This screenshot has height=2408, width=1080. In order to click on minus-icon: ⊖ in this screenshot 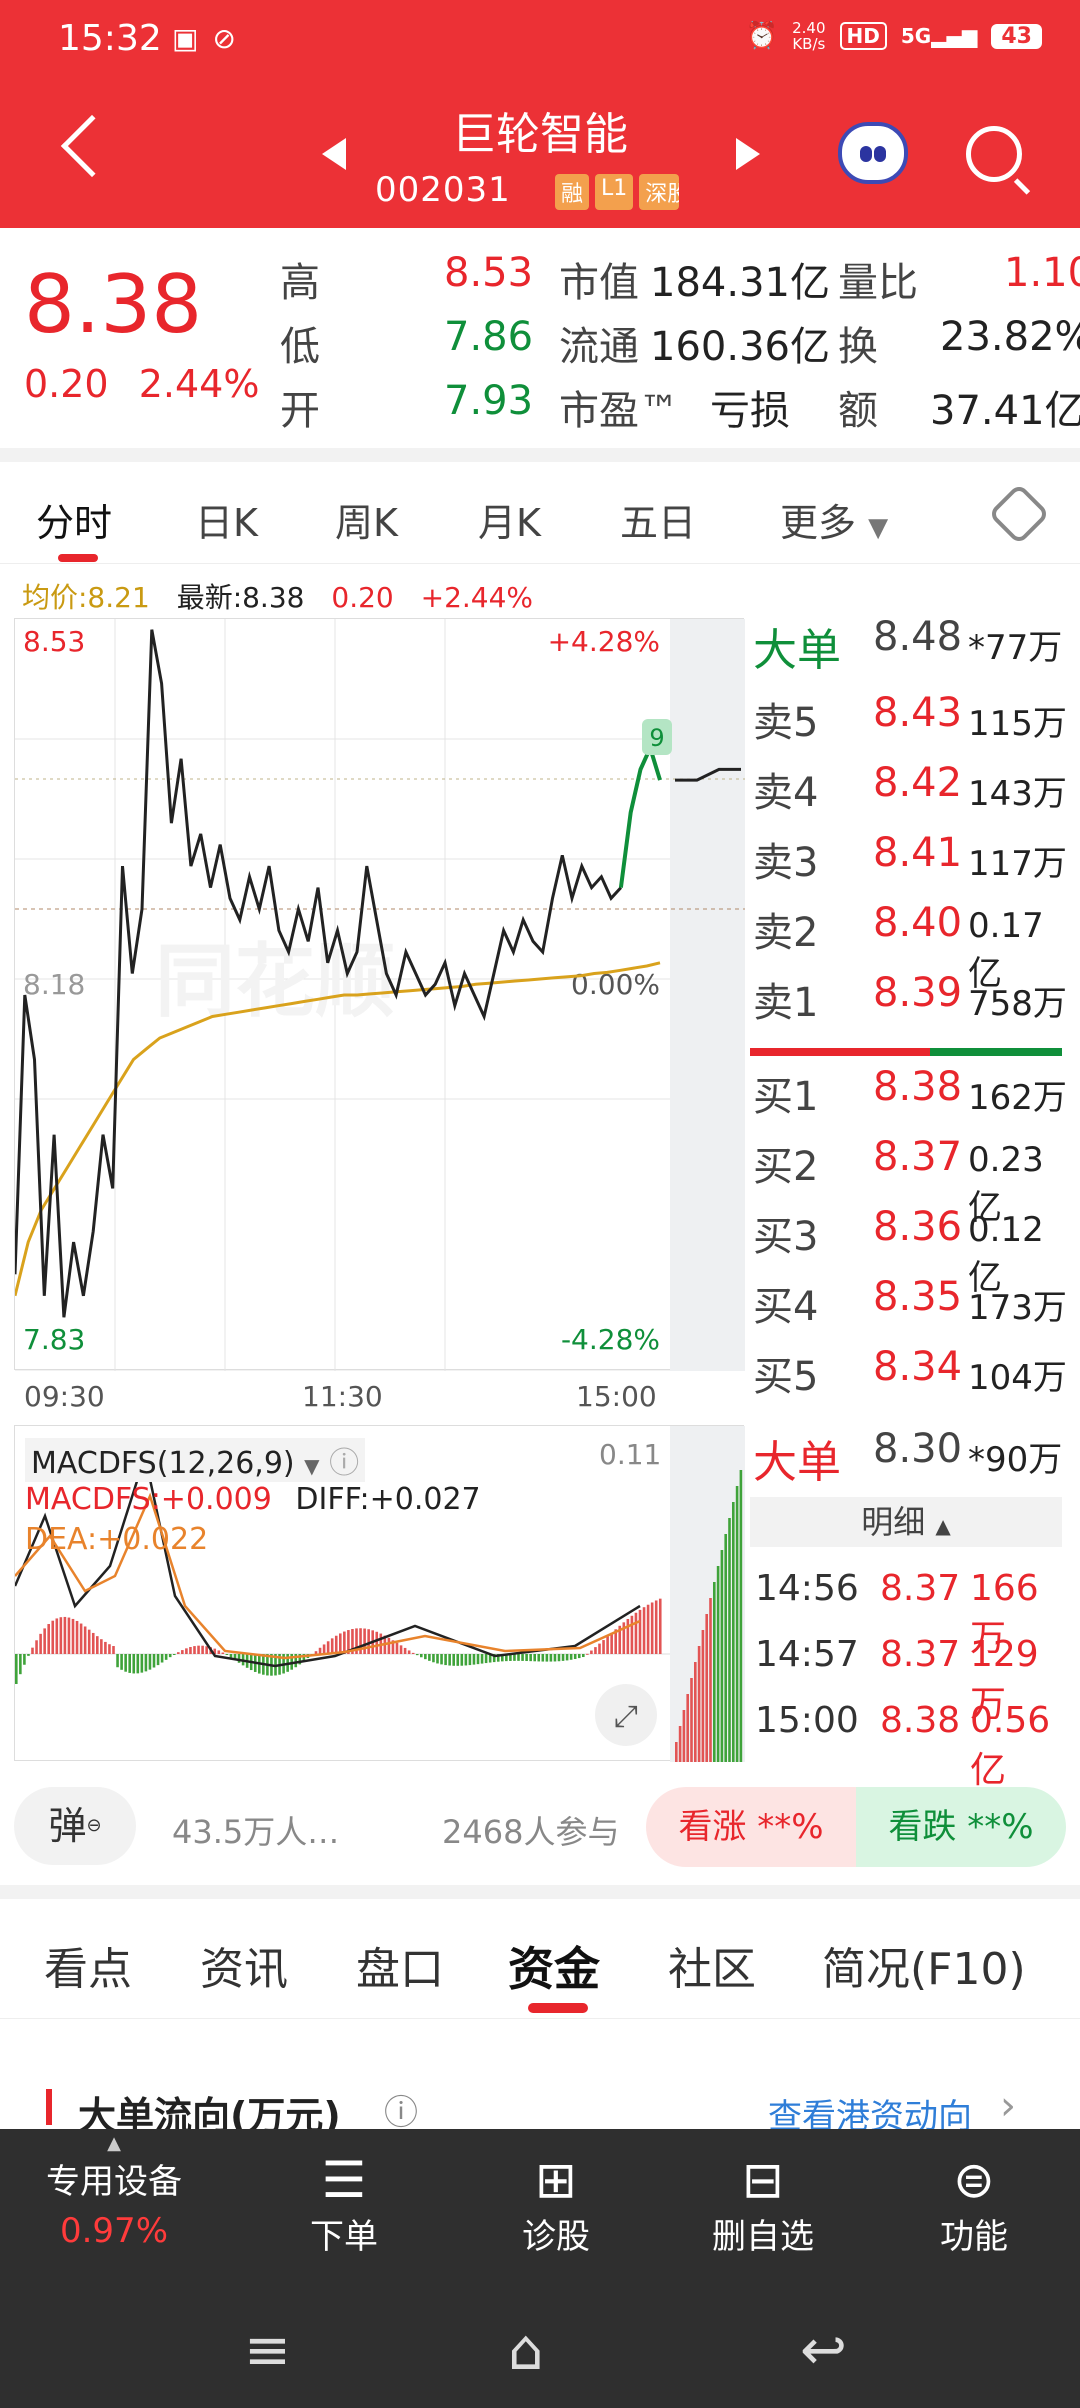, I will do `click(94, 1825)`.